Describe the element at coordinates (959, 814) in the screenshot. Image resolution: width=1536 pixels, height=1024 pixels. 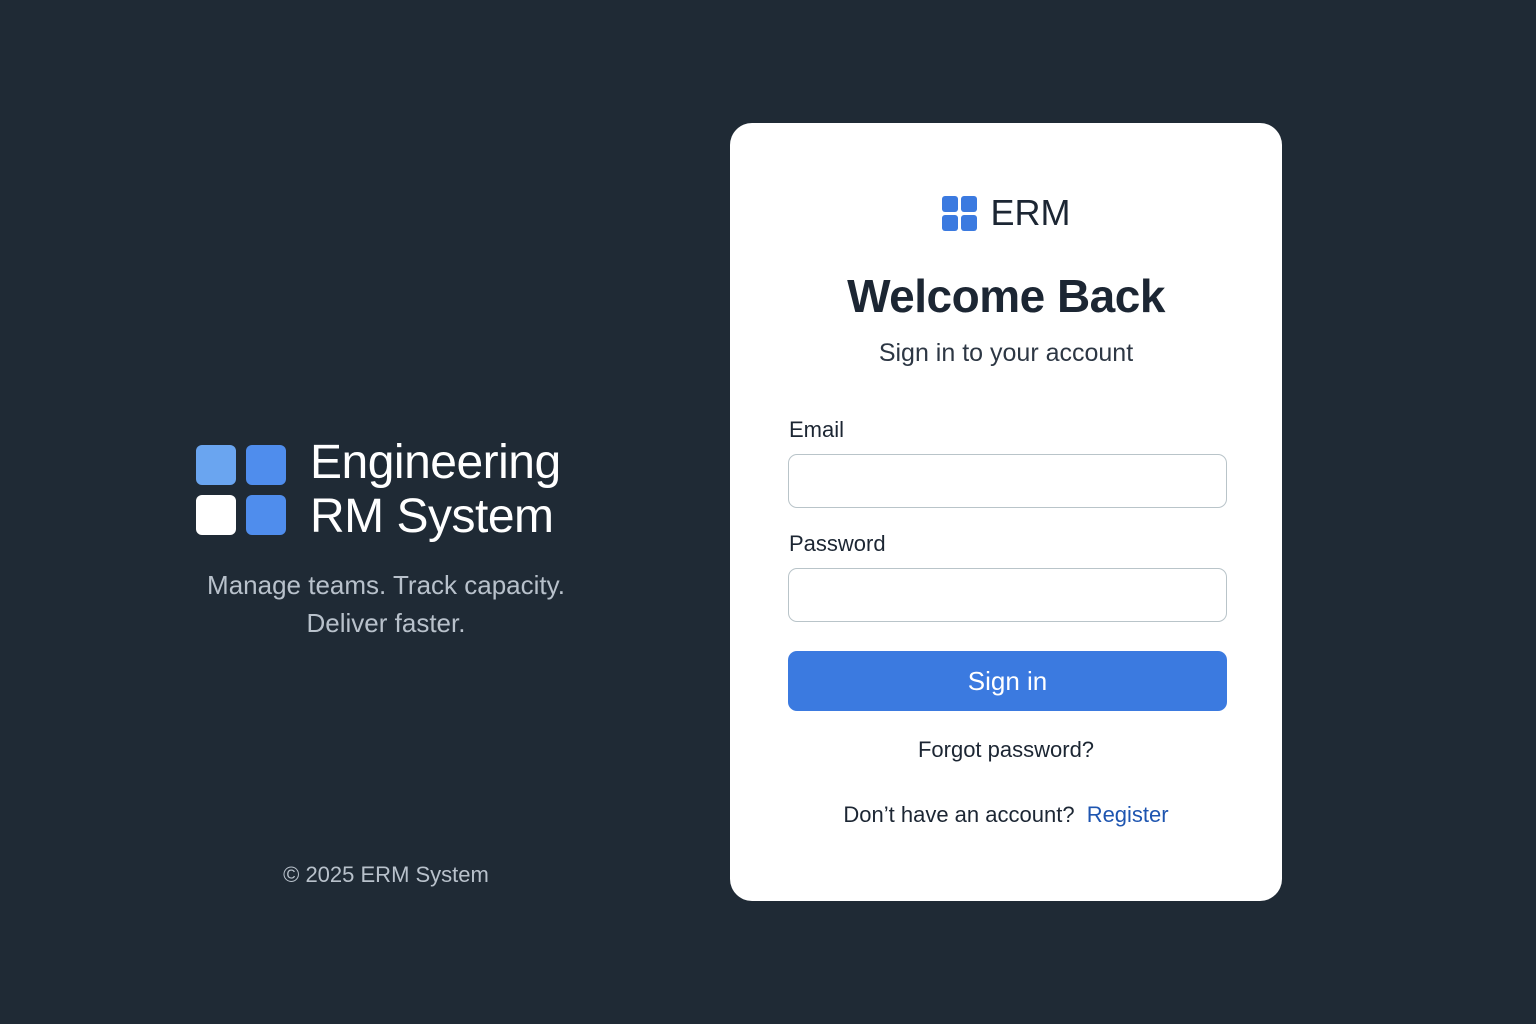
I see `register-prompt: Don’t have an account?` at that location.